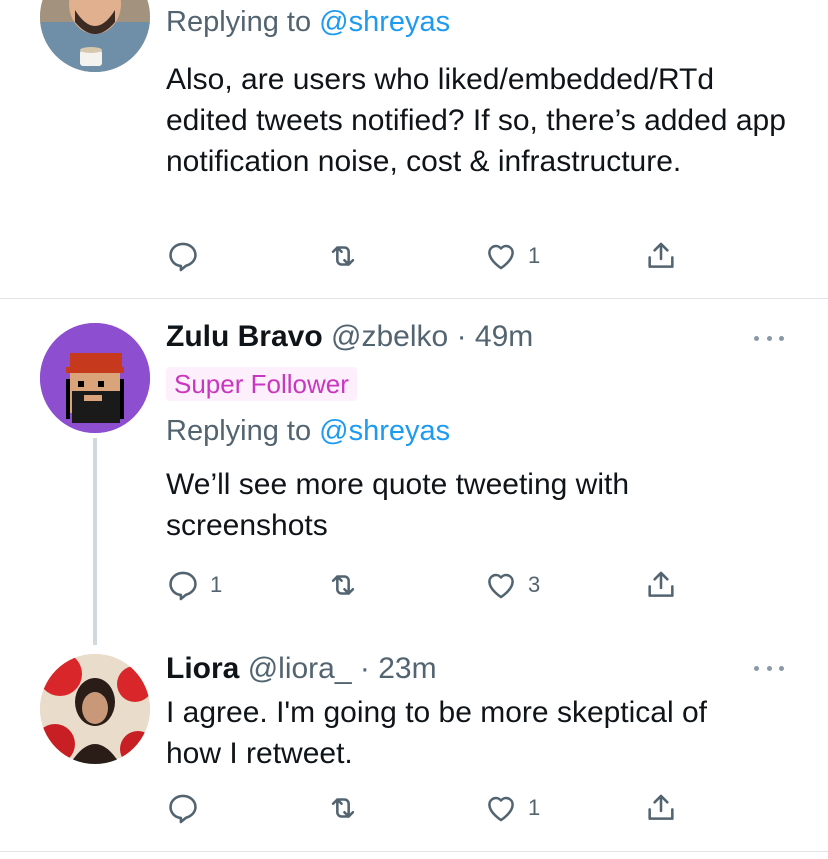  What do you see at coordinates (495, 336) in the screenshot?
I see `timestamp: · 49m` at bounding box center [495, 336].